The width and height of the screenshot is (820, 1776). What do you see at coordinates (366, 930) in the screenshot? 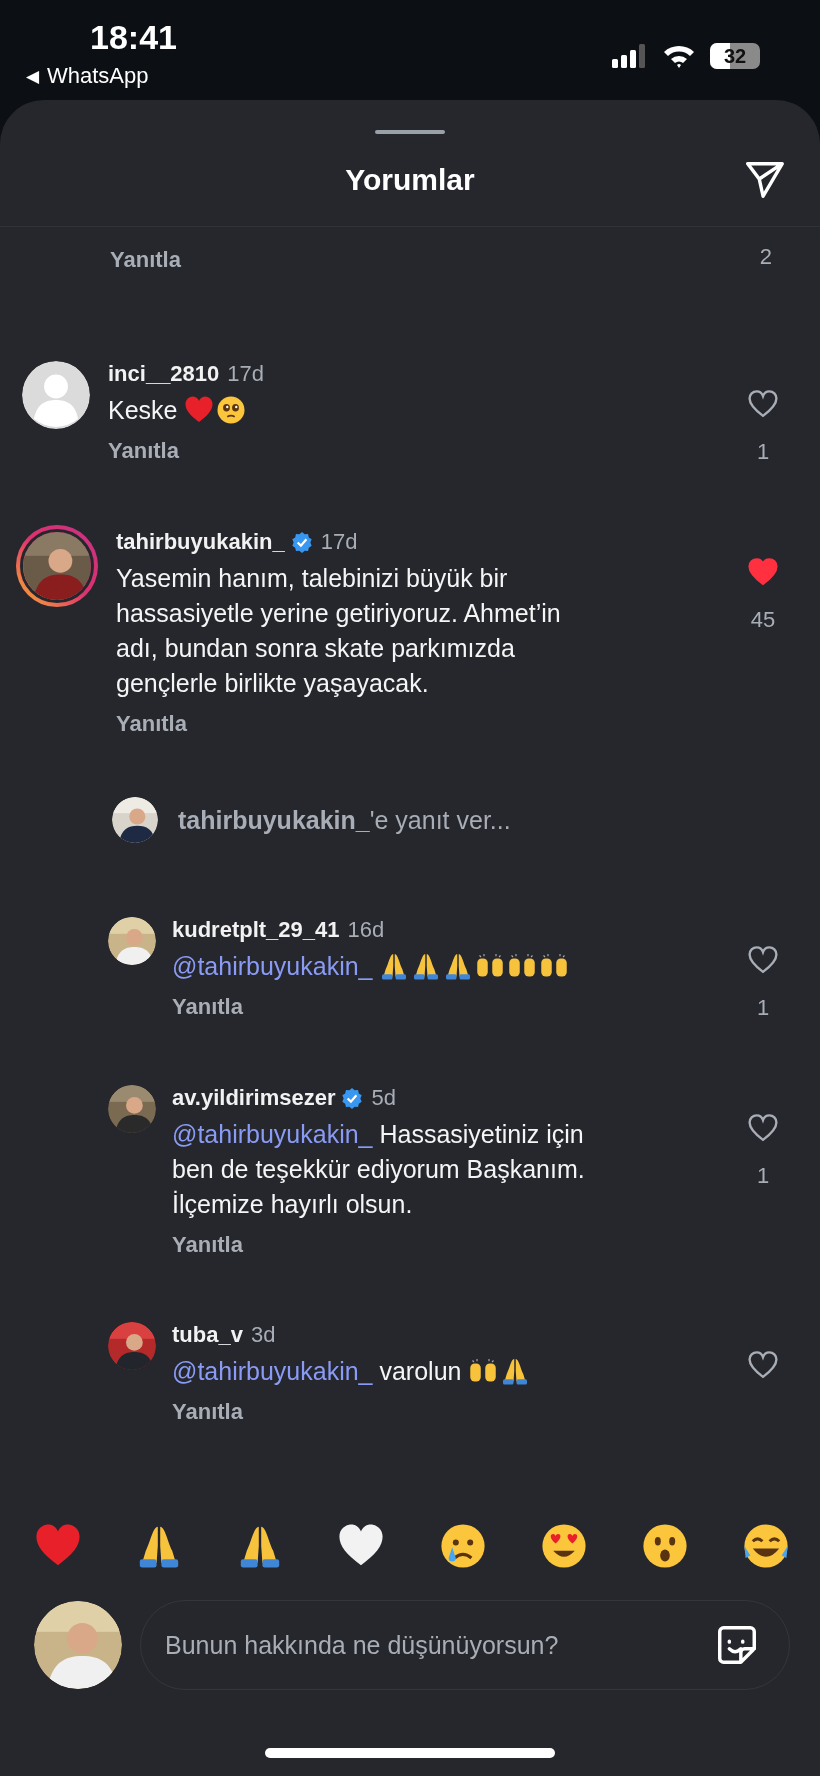
I see `comment-time: 16d` at bounding box center [366, 930].